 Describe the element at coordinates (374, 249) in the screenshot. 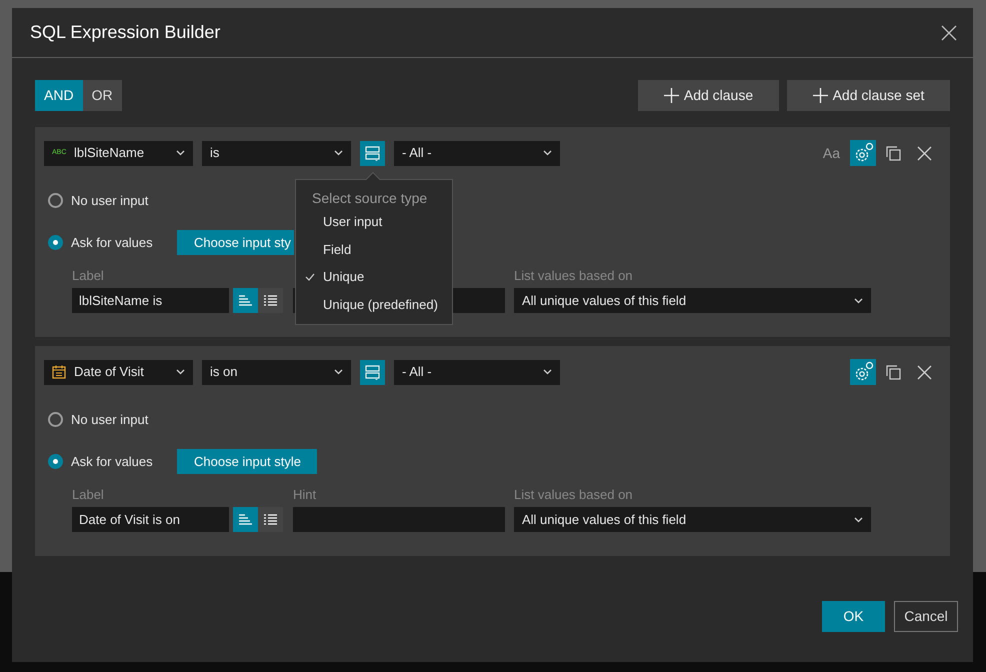

I see `menu-item: Field` at that location.